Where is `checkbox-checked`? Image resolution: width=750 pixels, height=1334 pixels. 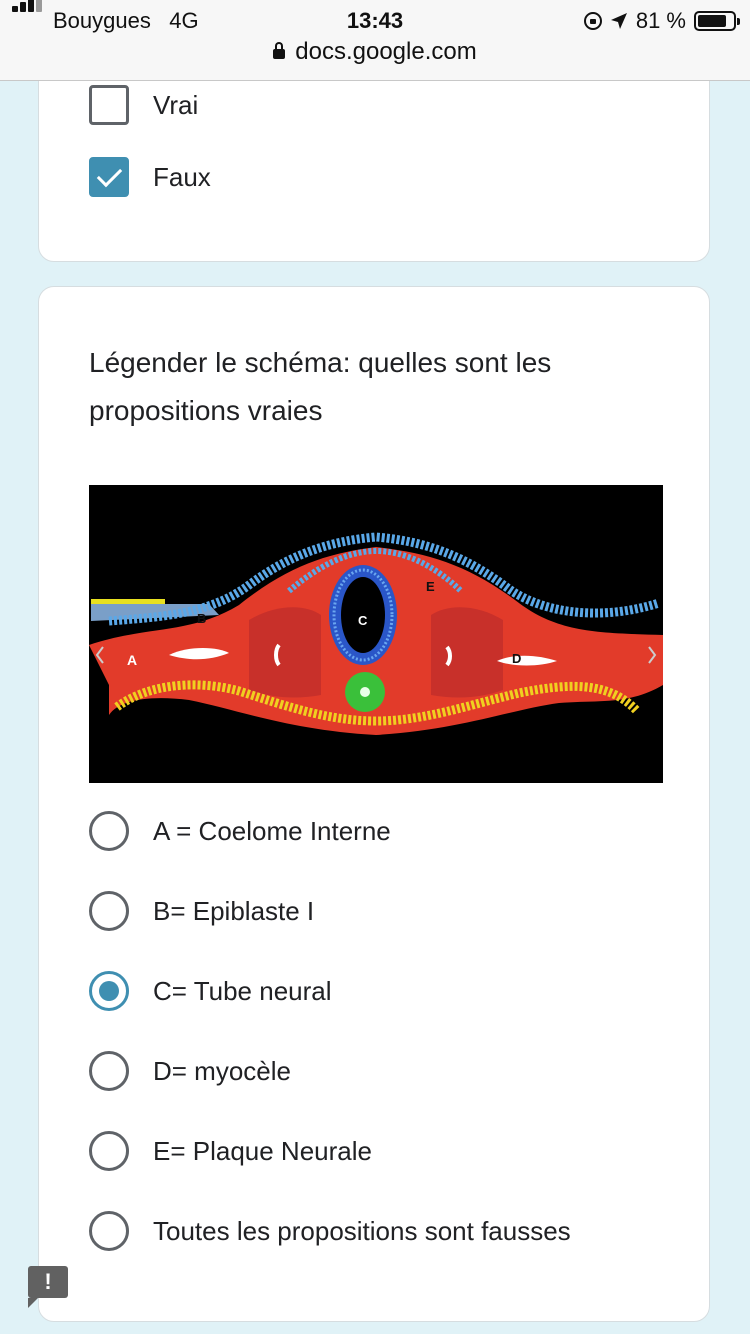
checkbox-checked is located at coordinates (109, 177).